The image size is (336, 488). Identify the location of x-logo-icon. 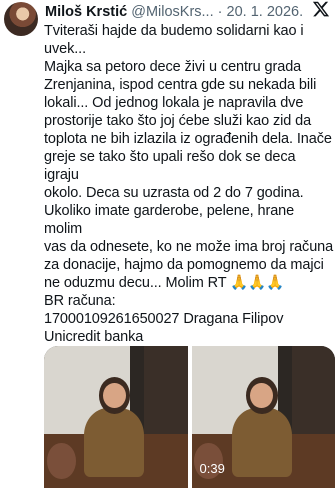
(321, 9).